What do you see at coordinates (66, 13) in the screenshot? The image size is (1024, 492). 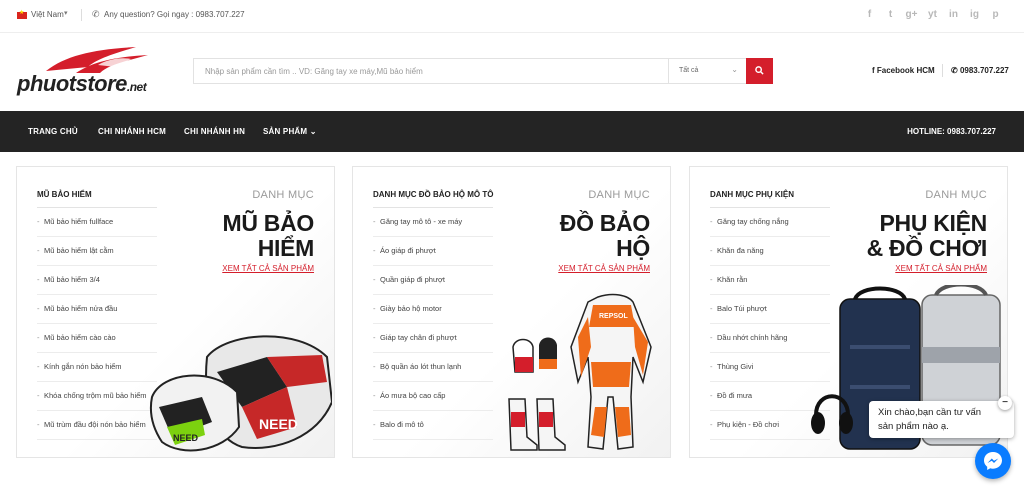 I see `caret-down-icon: ▾` at bounding box center [66, 13].